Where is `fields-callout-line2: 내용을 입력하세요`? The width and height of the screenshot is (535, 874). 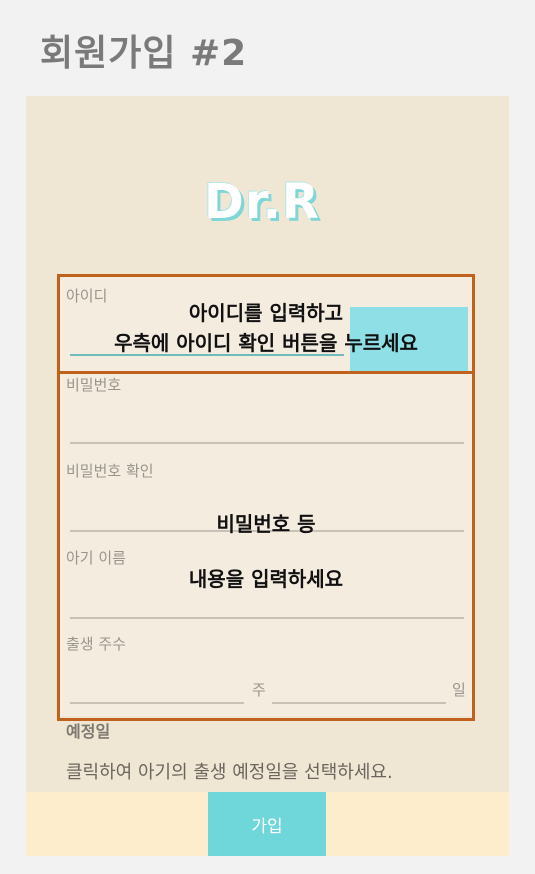 fields-callout-line2: 내용을 입력하세요 is located at coordinates (266, 579).